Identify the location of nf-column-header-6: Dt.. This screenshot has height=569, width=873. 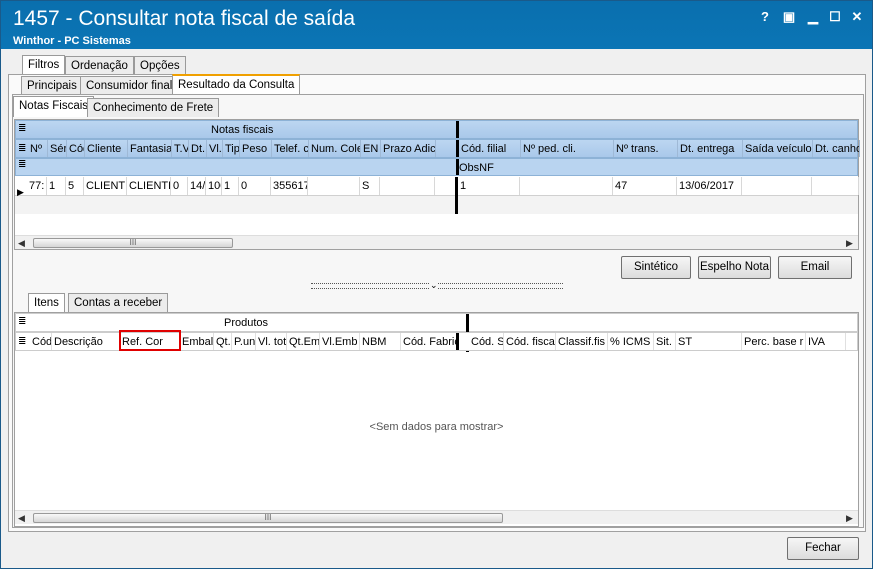
(198, 148).